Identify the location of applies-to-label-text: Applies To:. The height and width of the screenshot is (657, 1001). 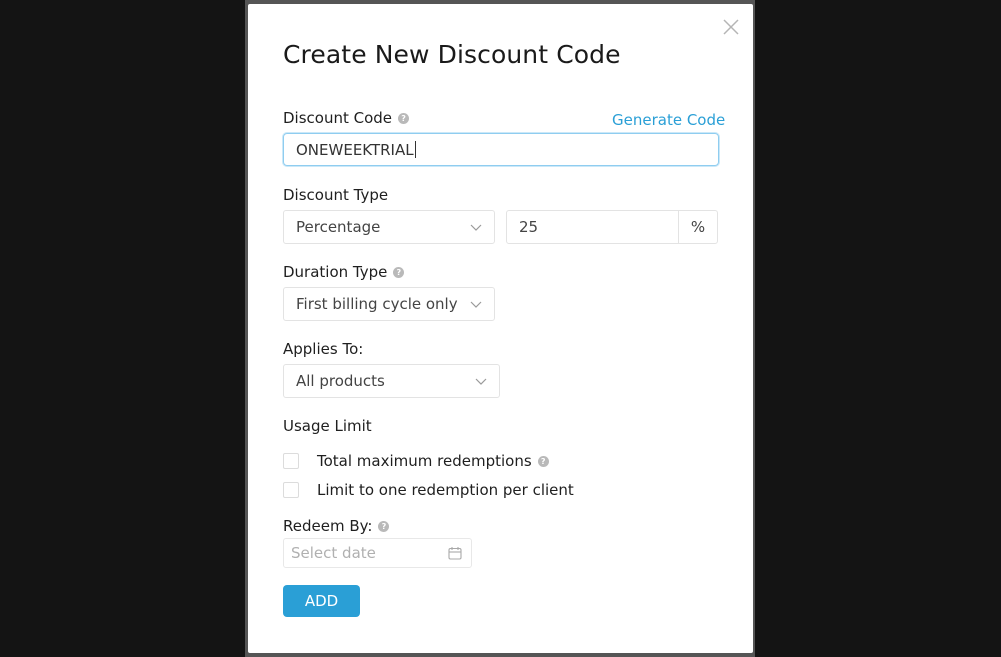
(323, 349).